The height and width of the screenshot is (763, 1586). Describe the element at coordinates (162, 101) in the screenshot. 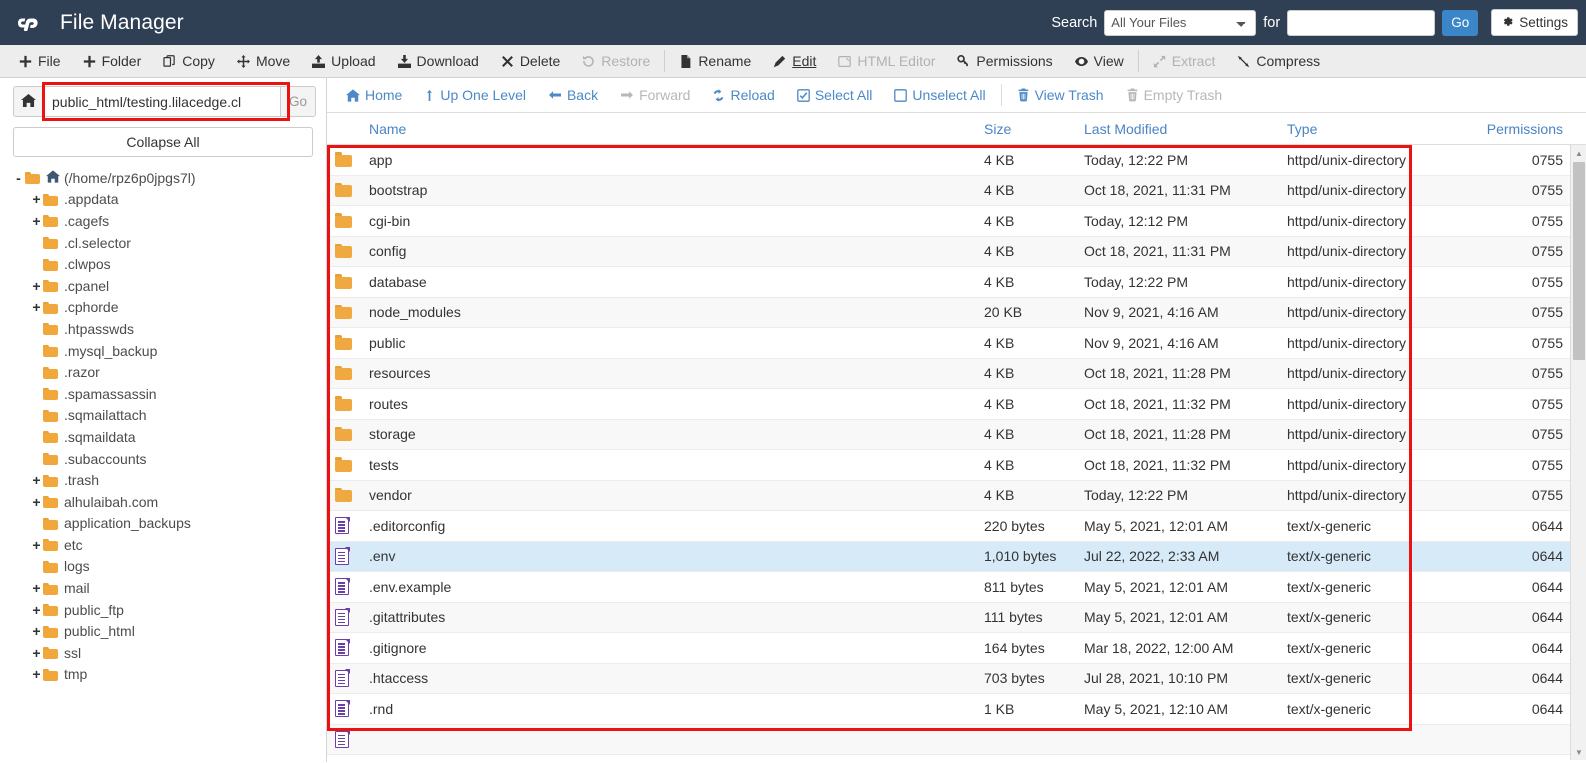

I see `path-input` at that location.